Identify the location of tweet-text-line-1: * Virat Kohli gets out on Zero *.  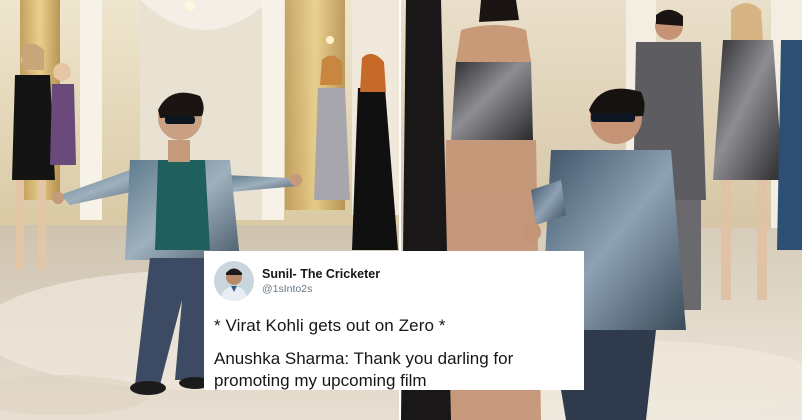
(330, 325).